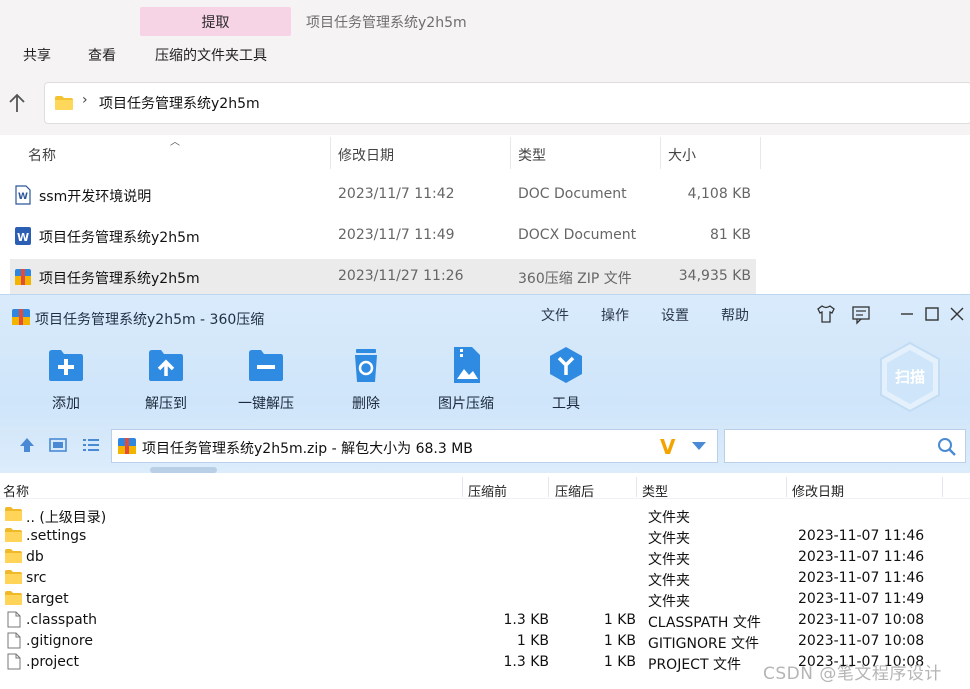 The image size is (970, 689). What do you see at coordinates (119, 238) in the screenshot?
I see `file-name: 项目任务管理系统y2h5m` at bounding box center [119, 238].